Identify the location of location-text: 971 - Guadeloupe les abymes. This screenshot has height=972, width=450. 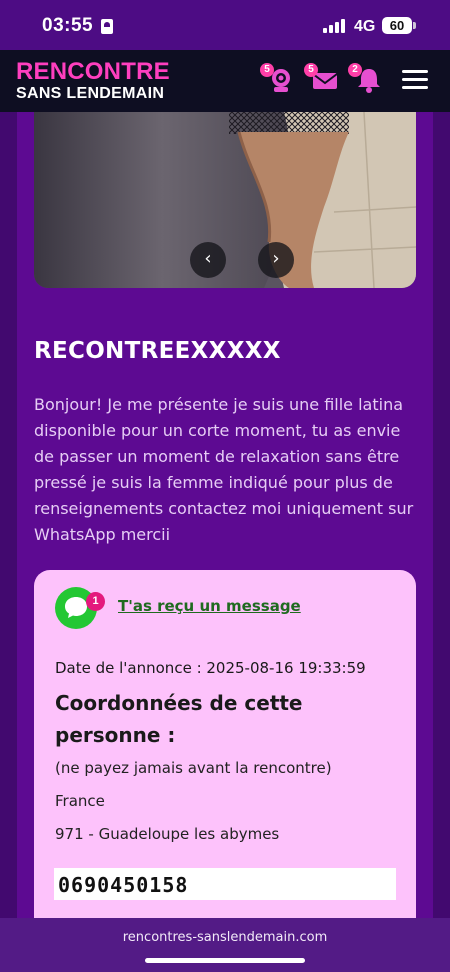
(167, 834).